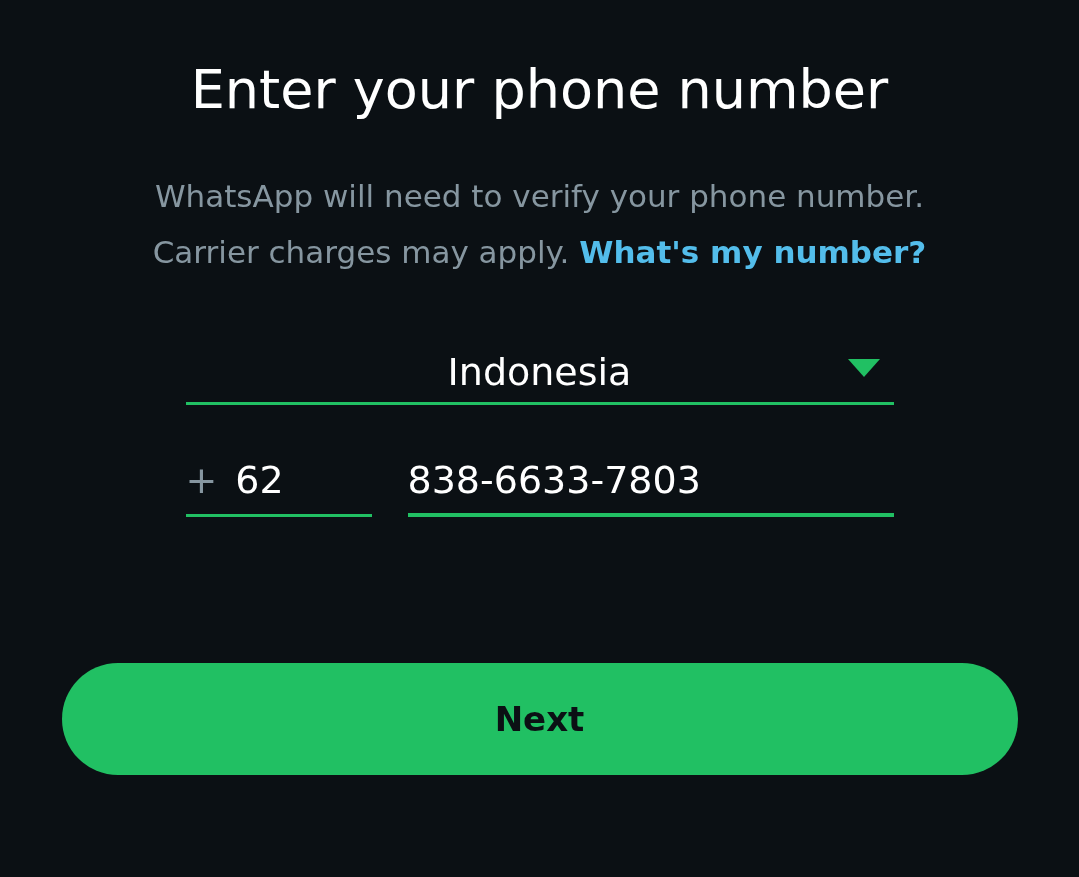 The width and height of the screenshot is (1079, 877). I want to click on dropdown-caret-icon, so click(863, 367).